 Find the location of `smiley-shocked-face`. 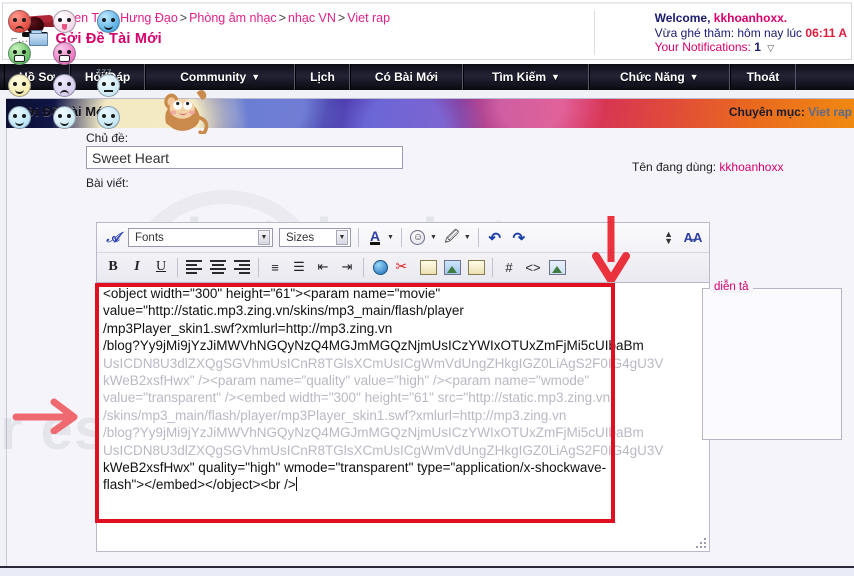

smiley-shocked-face is located at coordinates (109, 117).